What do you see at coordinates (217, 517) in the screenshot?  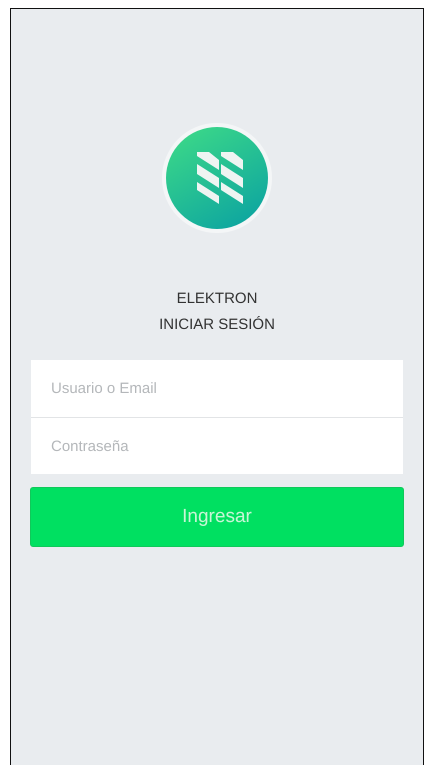 I see `login-button: Ingresar` at bounding box center [217, 517].